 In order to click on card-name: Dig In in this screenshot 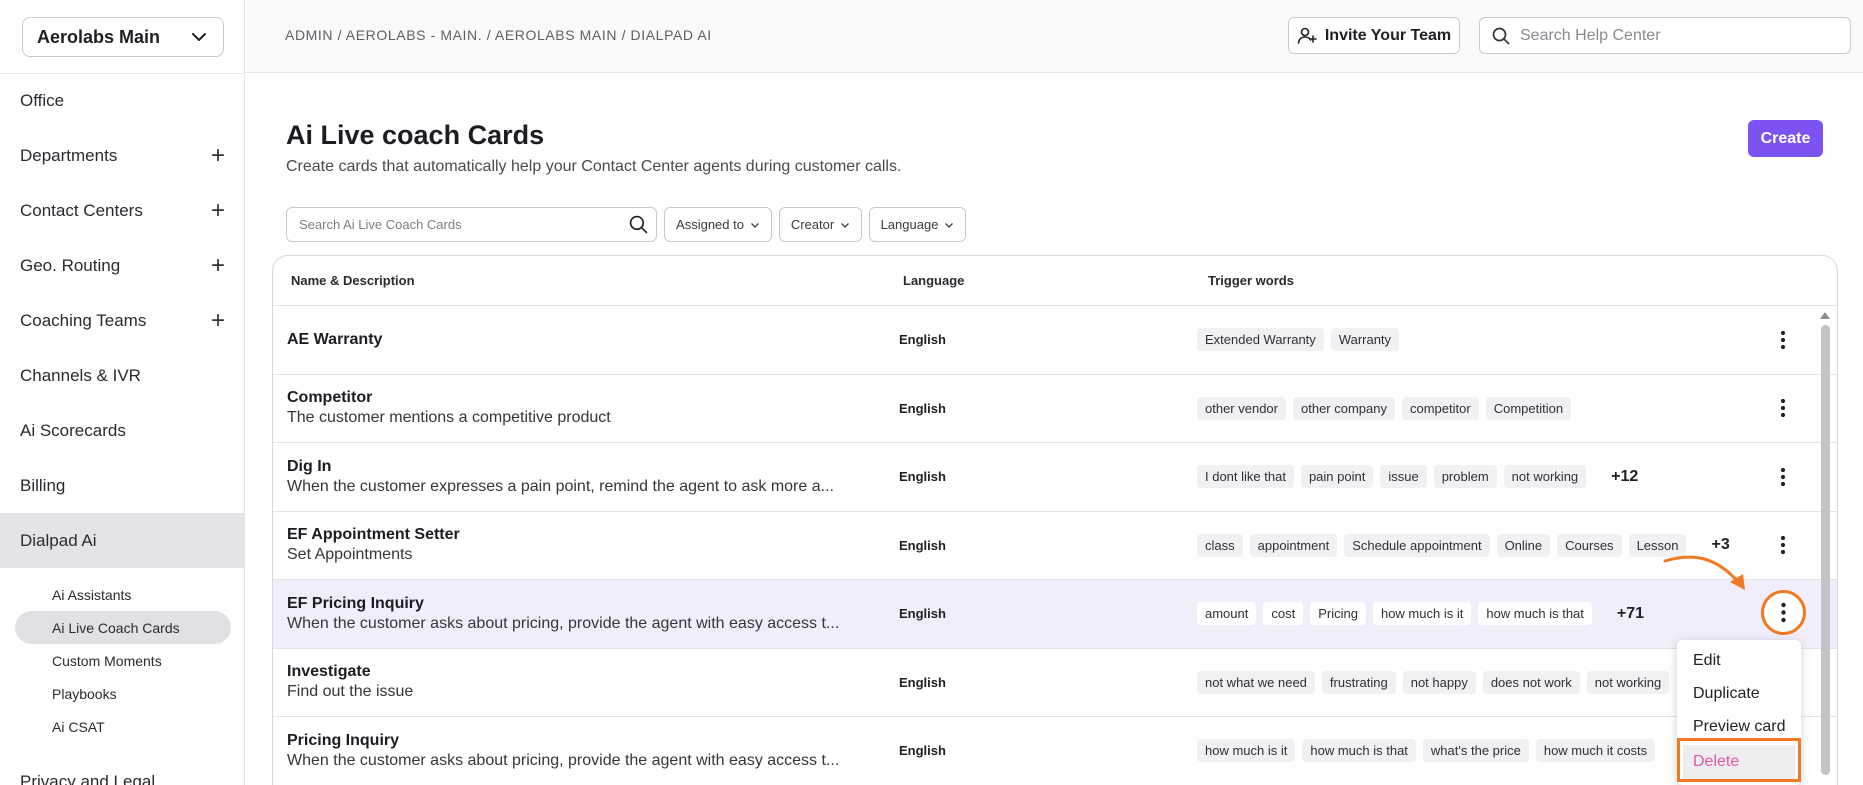, I will do `click(577, 467)`.